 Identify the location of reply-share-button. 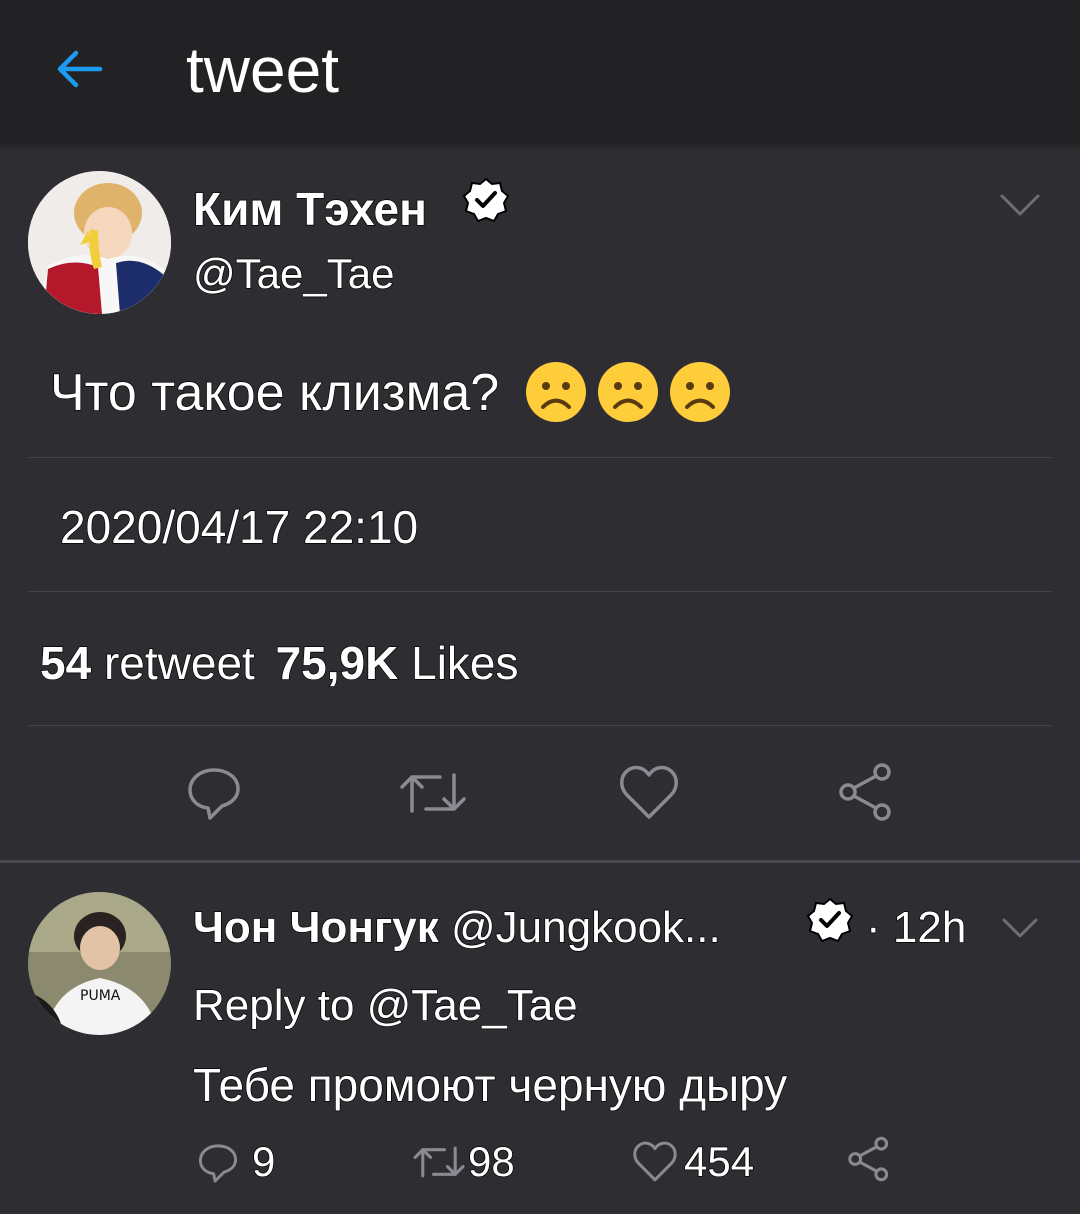
(869, 1160).